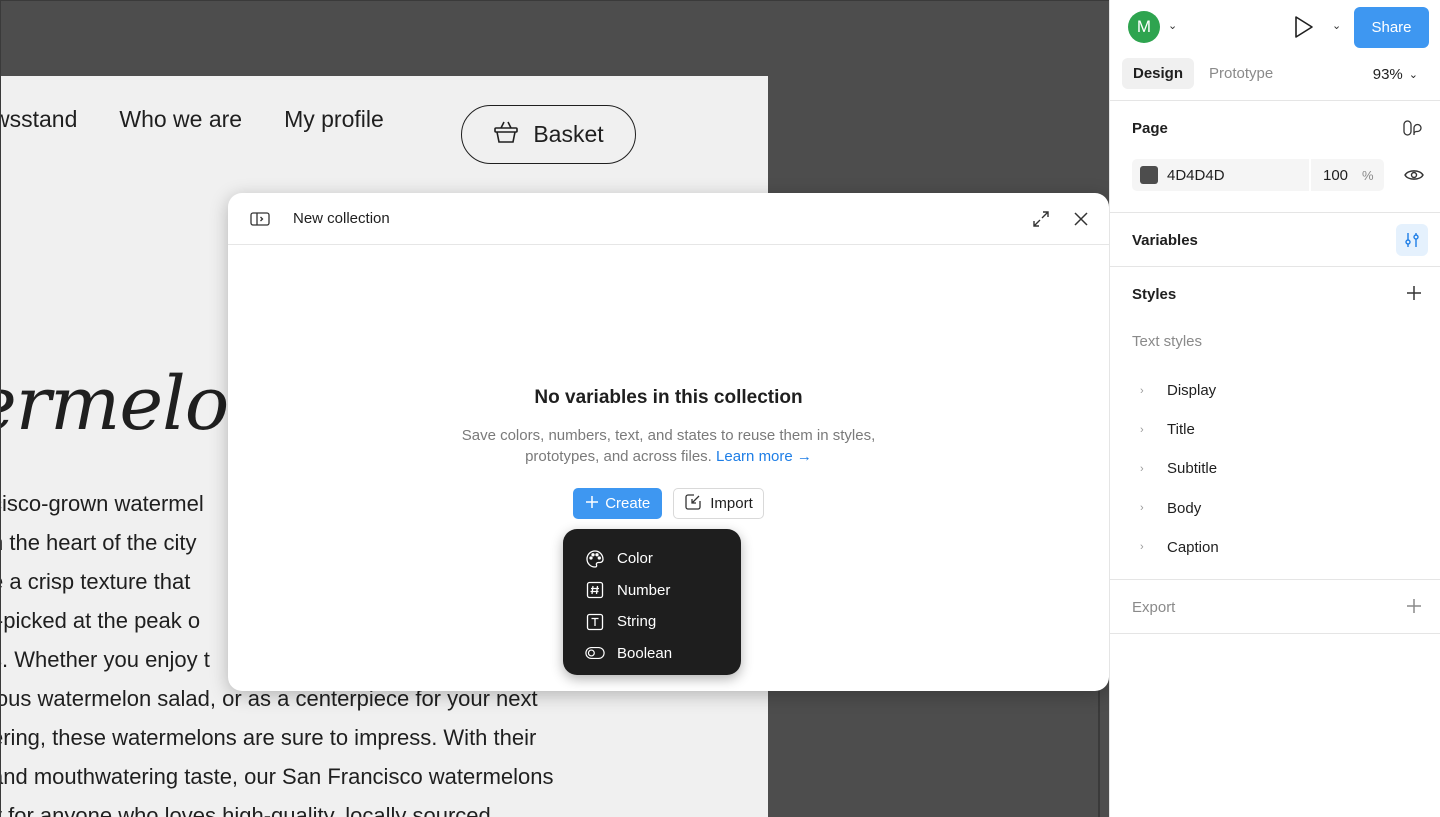 The image size is (1440, 817). Describe the element at coordinates (1414, 295) in the screenshot. I see `add-style-plus-icon` at that location.